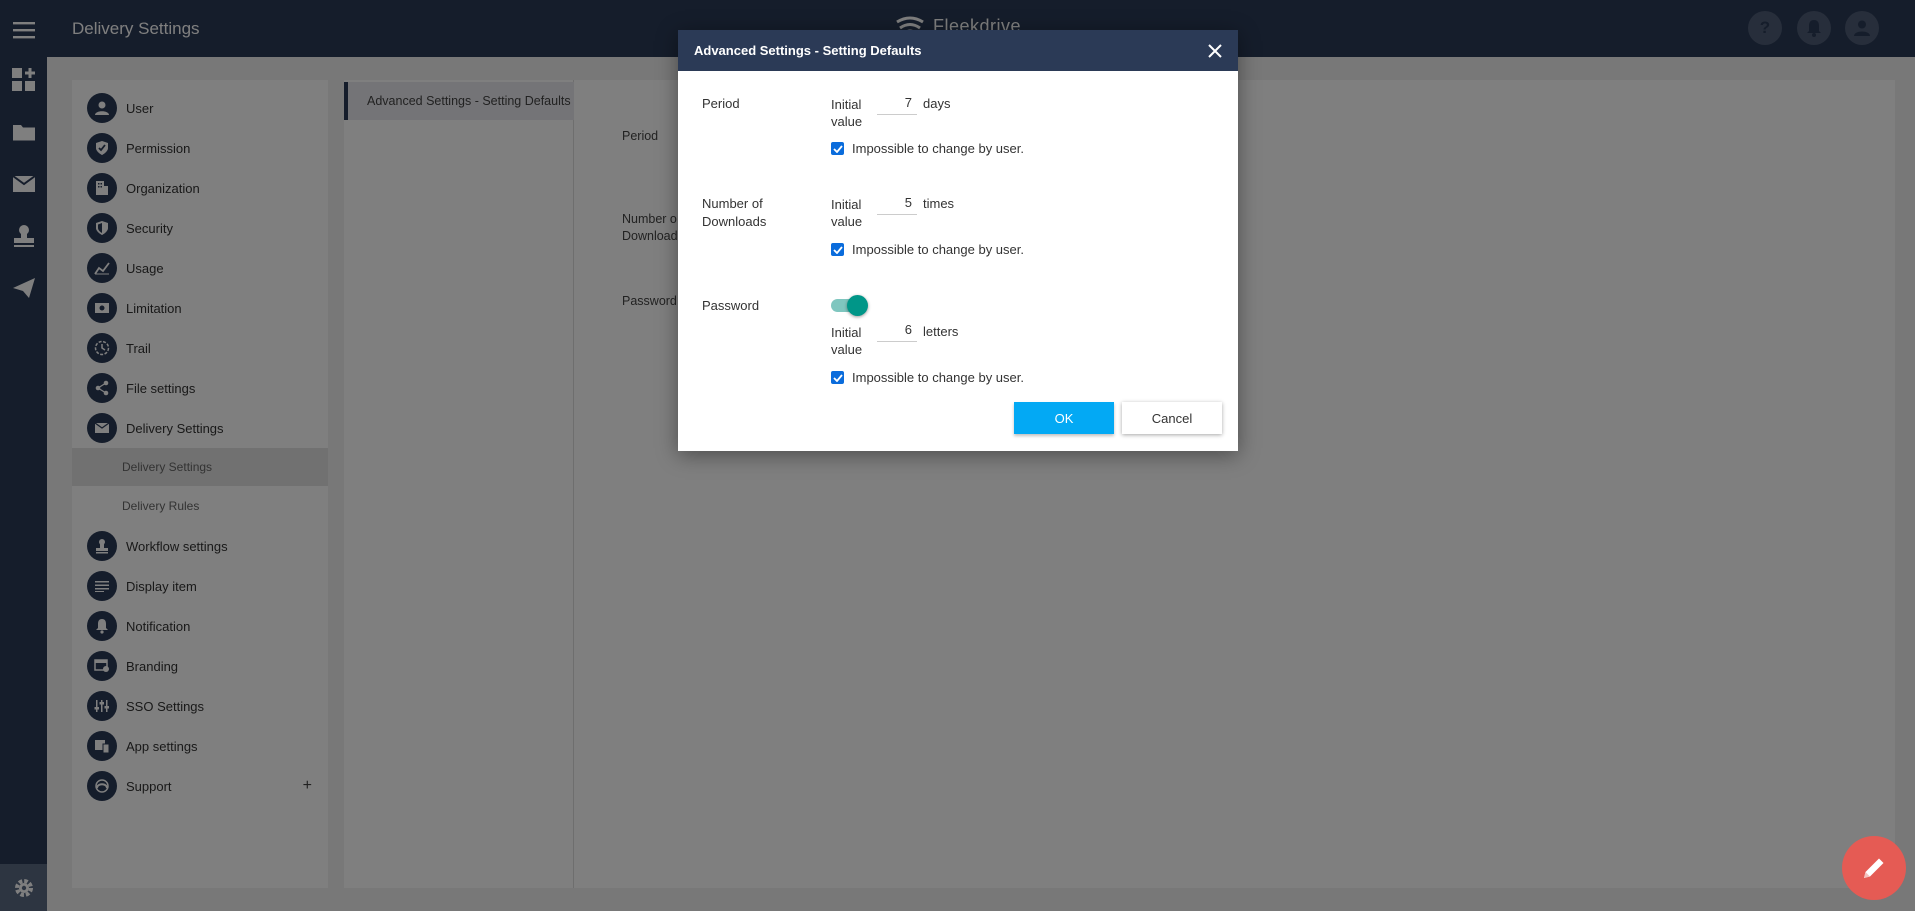 Image resolution: width=1915 pixels, height=911 pixels. I want to click on period-lock-label: Impossible to change by user., so click(938, 148).